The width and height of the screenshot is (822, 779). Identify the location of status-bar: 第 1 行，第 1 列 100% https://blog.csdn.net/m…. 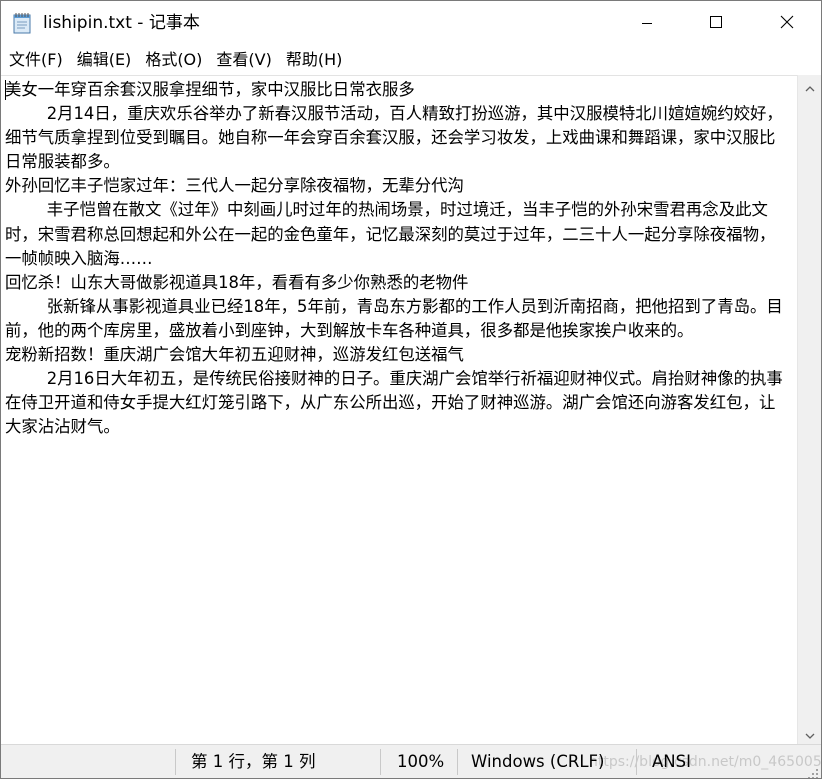
(411, 761).